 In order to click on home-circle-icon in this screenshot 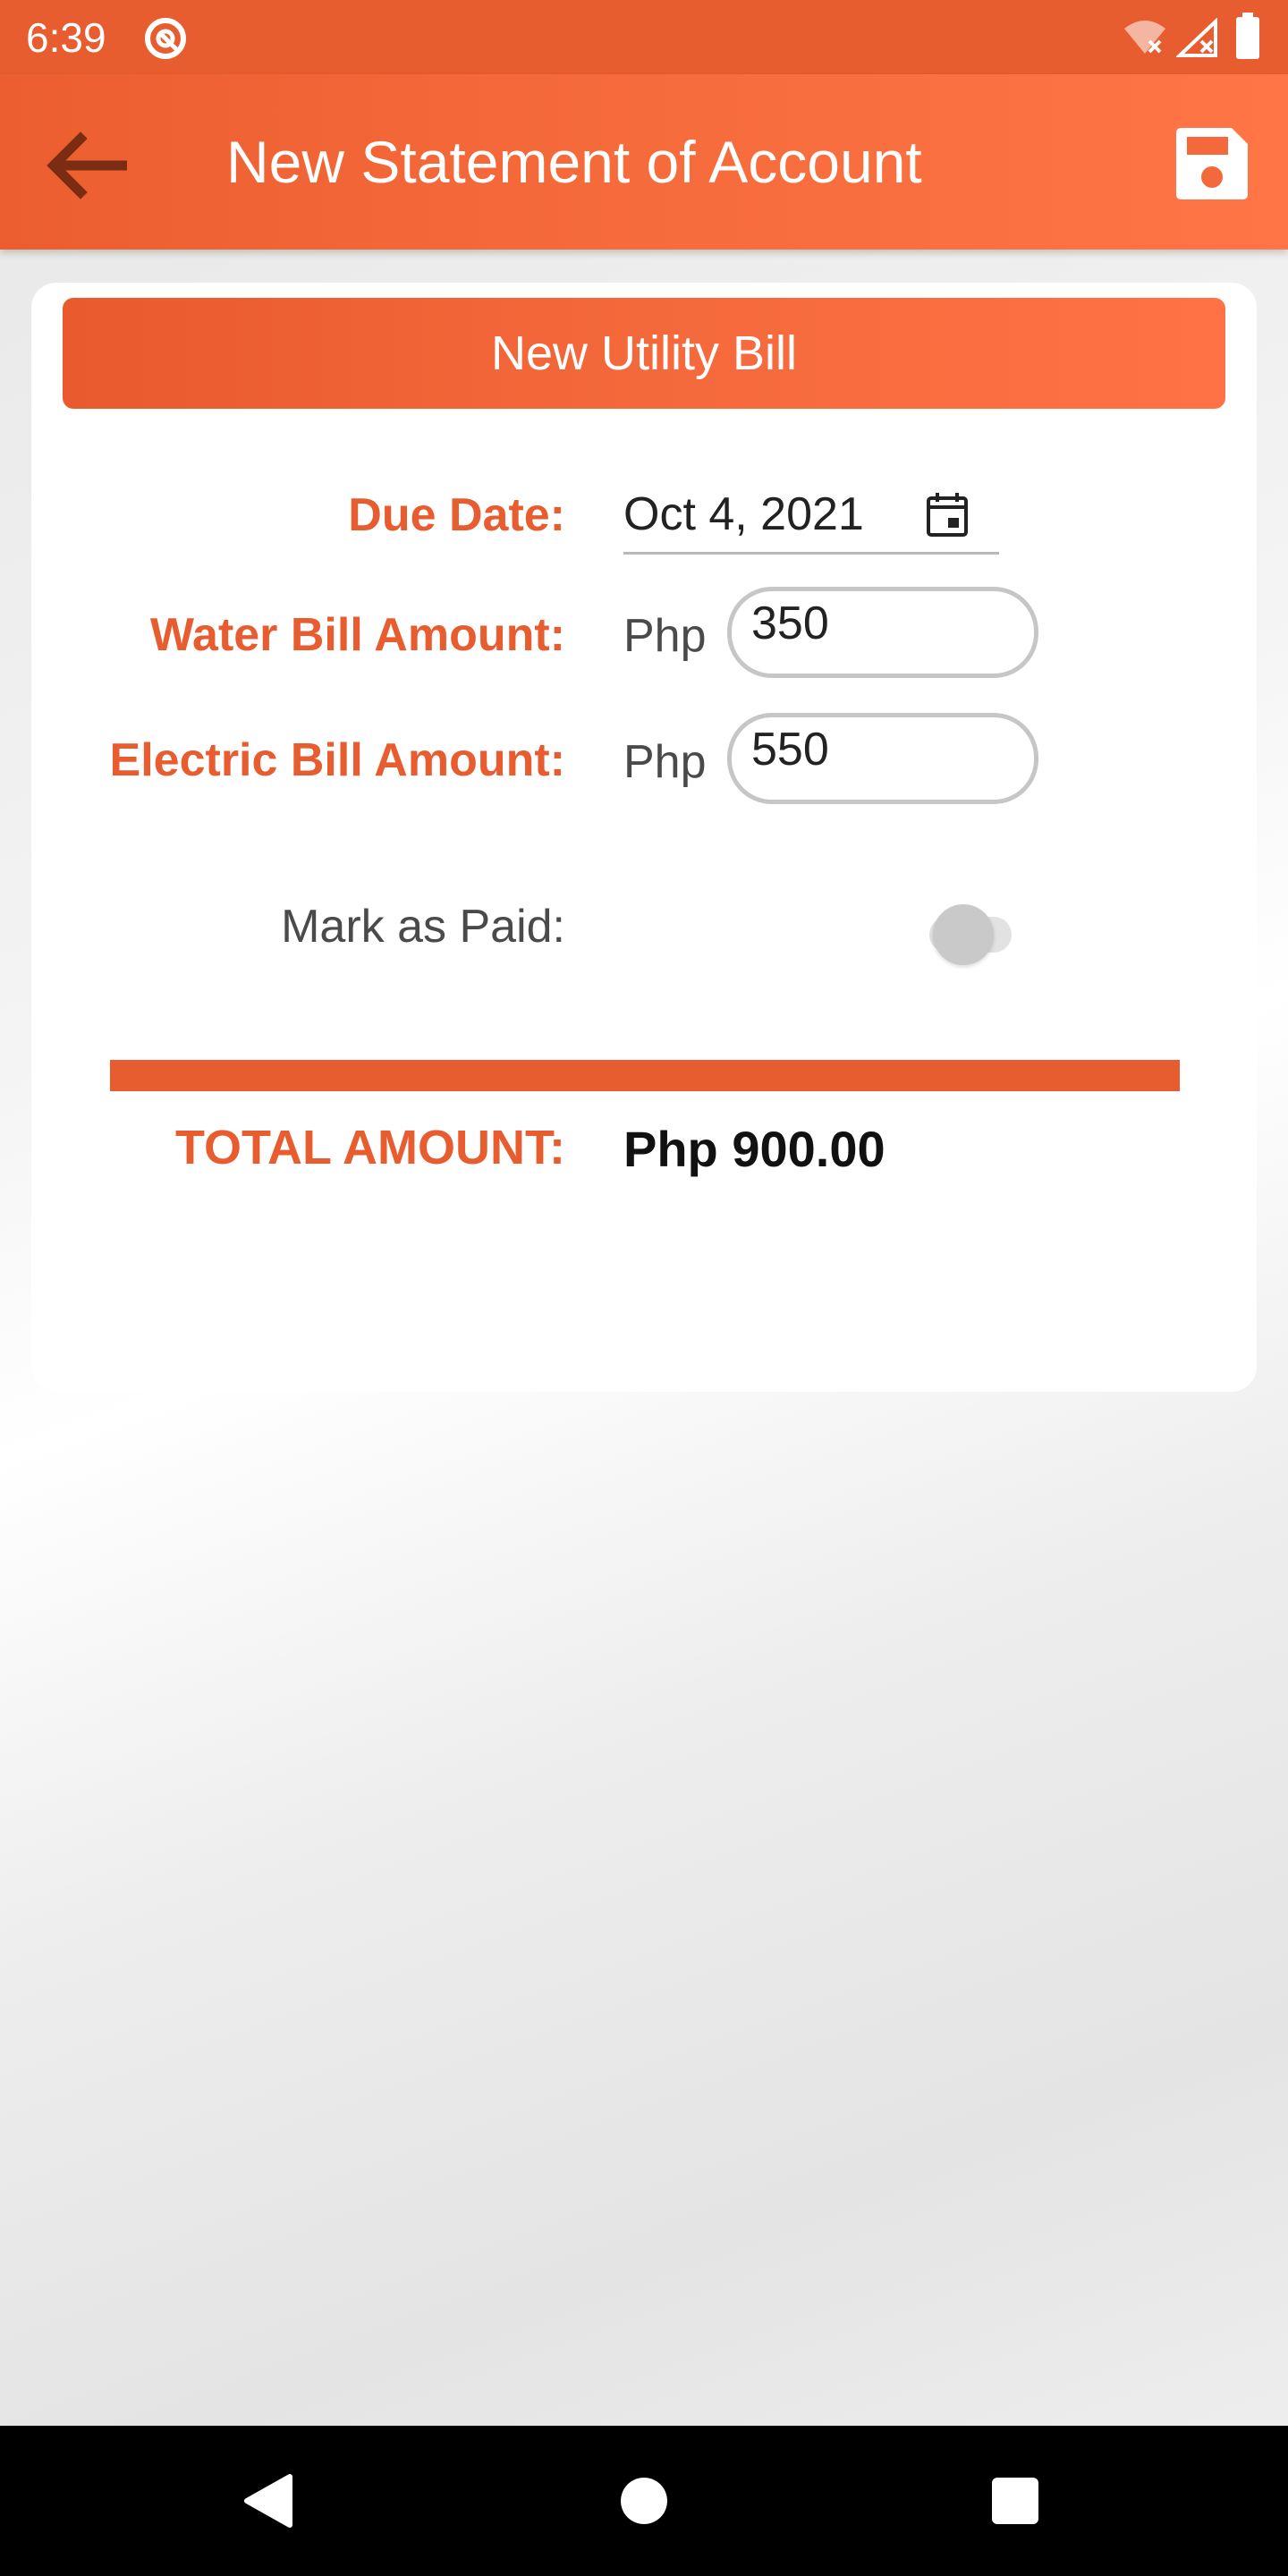, I will do `click(644, 2501)`.